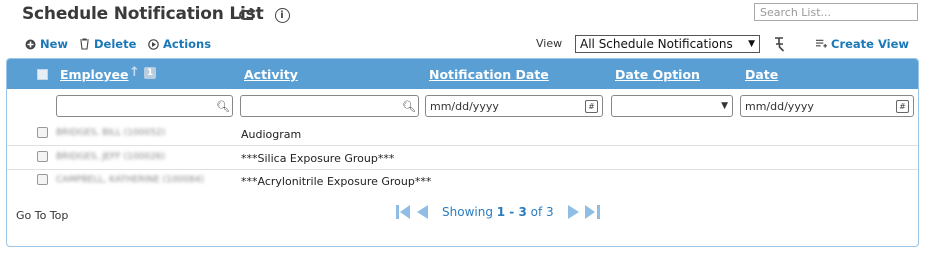  I want to click on notification-date-filter: mm/dd/yyyy #, so click(514, 106).